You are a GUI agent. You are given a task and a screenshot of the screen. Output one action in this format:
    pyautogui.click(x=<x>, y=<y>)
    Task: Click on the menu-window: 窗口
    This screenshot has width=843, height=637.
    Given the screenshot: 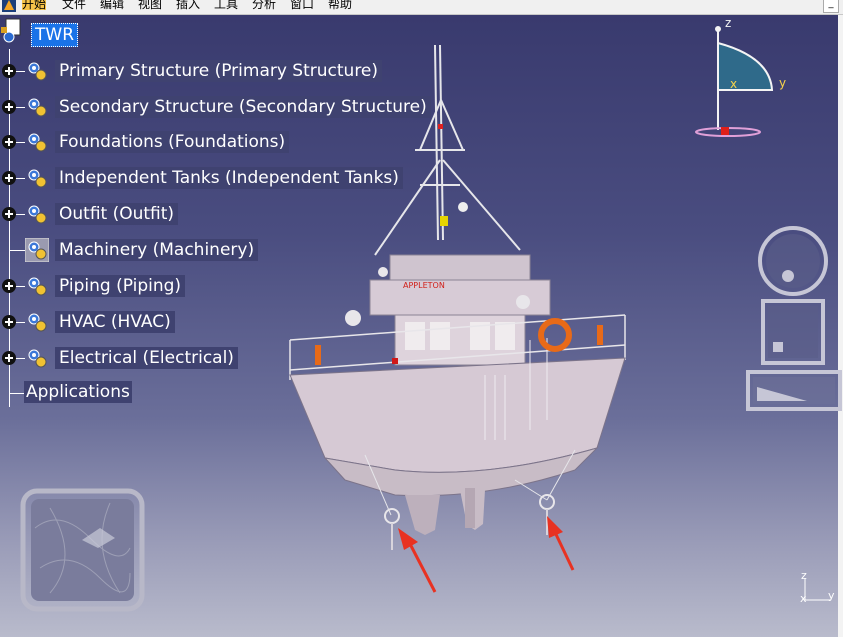 What is the action you would take?
    pyautogui.click(x=302, y=5)
    